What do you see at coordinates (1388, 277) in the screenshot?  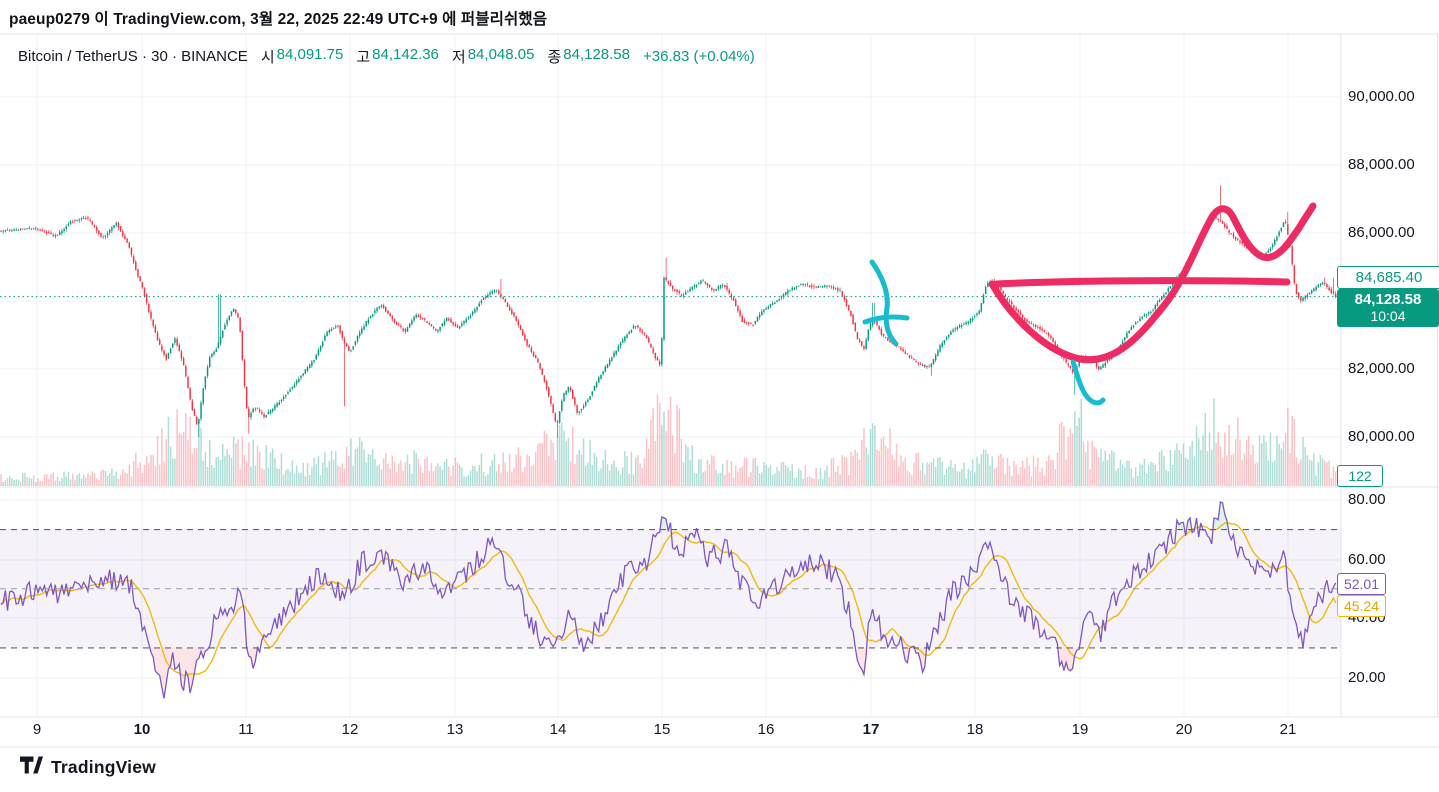 I see `high-price-label: 84,685.40` at bounding box center [1388, 277].